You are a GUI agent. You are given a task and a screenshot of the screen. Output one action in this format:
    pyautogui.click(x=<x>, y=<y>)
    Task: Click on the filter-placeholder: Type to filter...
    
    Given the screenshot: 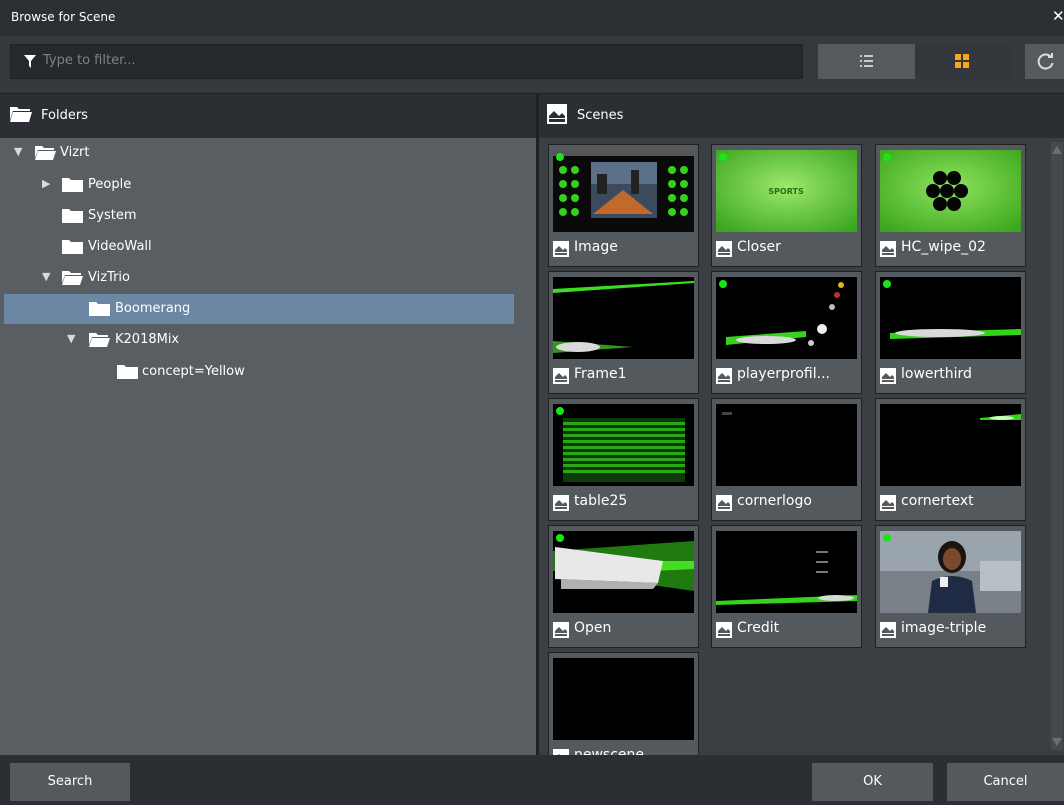 What is the action you would take?
    pyautogui.click(x=89, y=60)
    